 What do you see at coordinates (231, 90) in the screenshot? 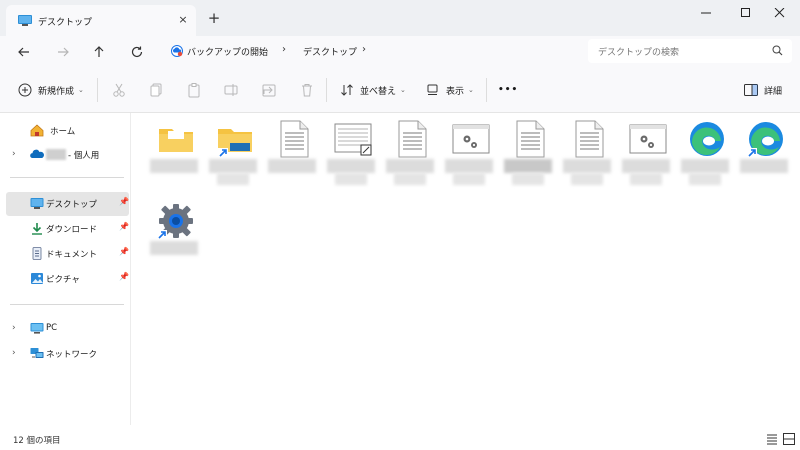
I see `rename-icon` at bounding box center [231, 90].